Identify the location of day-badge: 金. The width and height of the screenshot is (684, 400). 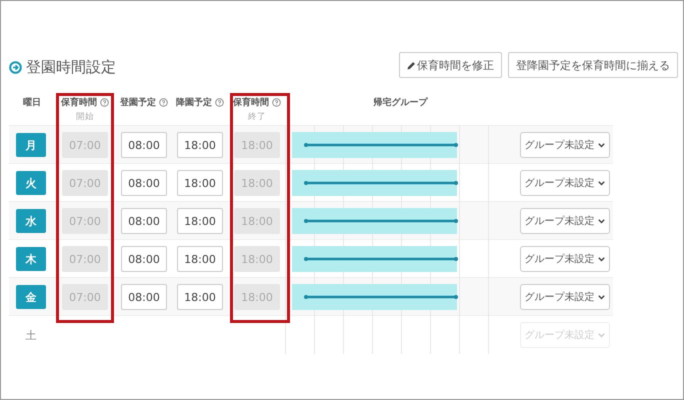
(31, 297).